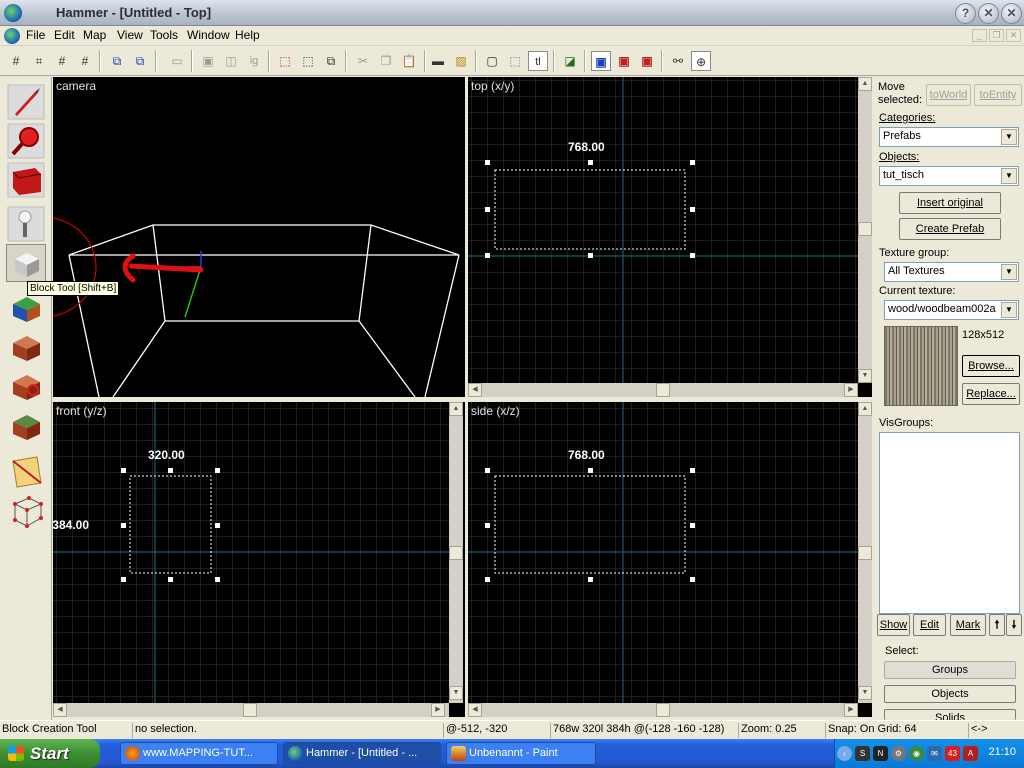 The height and width of the screenshot is (768, 1024). Describe the element at coordinates (492, 61) in the screenshot. I see `bounding-box-icon: ▢` at that location.